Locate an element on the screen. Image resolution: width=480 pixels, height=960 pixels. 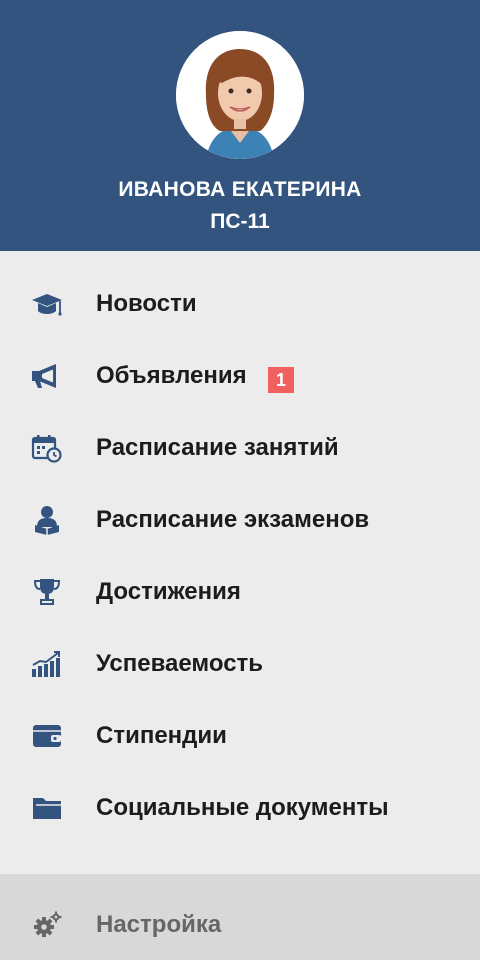
menu-item-label: Успеваемость is located at coordinates (180, 663).